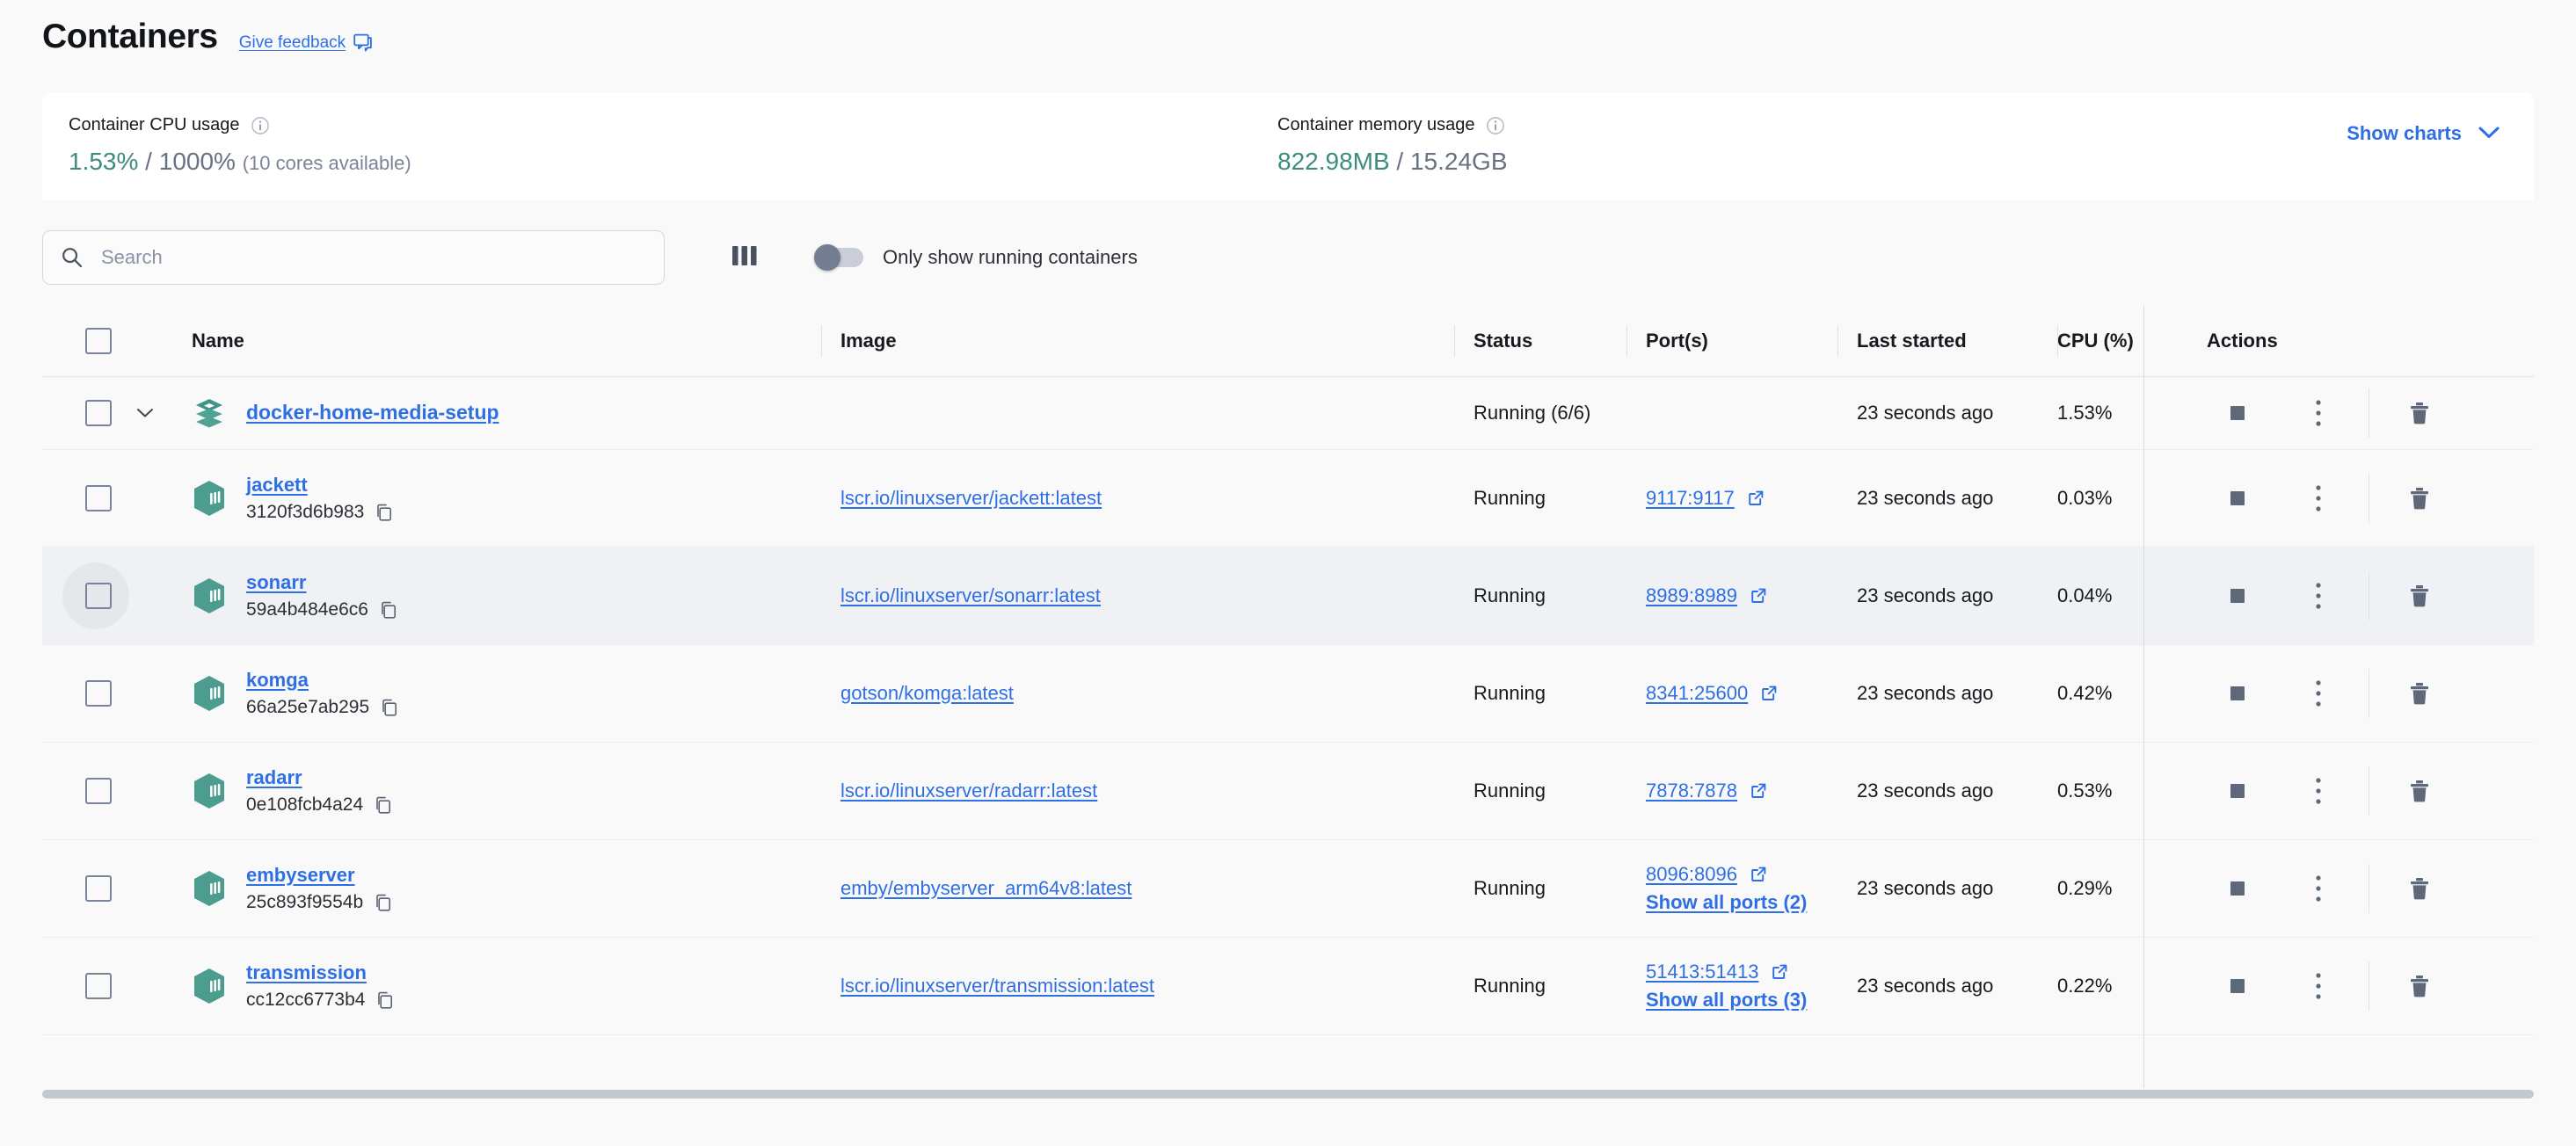 The width and height of the screenshot is (2576, 1146). Describe the element at coordinates (971, 498) in the screenshot. I see `image-link: lscr.io/linuxserver/jackett:latest` at that location.